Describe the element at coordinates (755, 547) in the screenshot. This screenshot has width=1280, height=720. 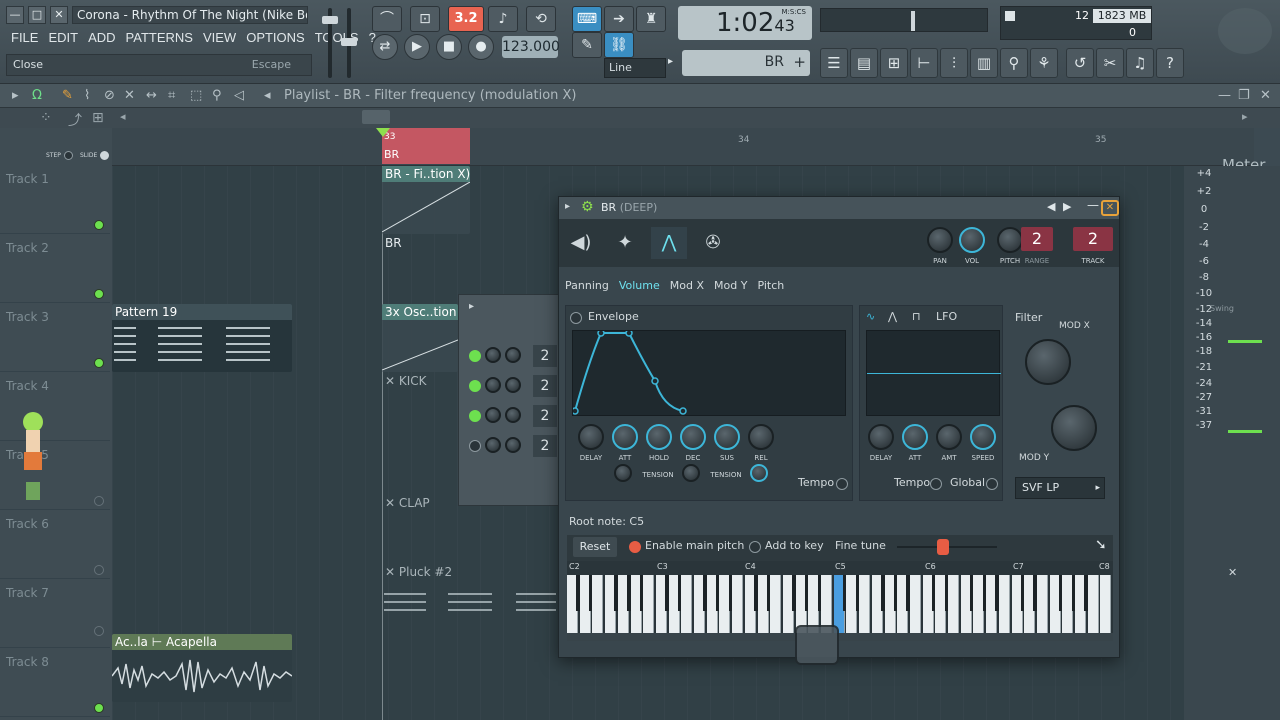
I see `add-to-key-toggle` at that location.